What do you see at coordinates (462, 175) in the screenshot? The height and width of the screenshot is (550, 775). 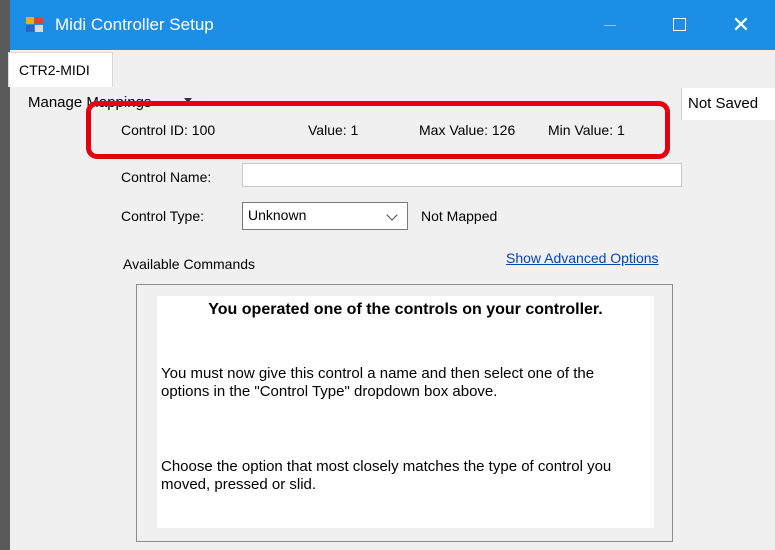 I see `control-name-input` at bounding box center [462, 175].